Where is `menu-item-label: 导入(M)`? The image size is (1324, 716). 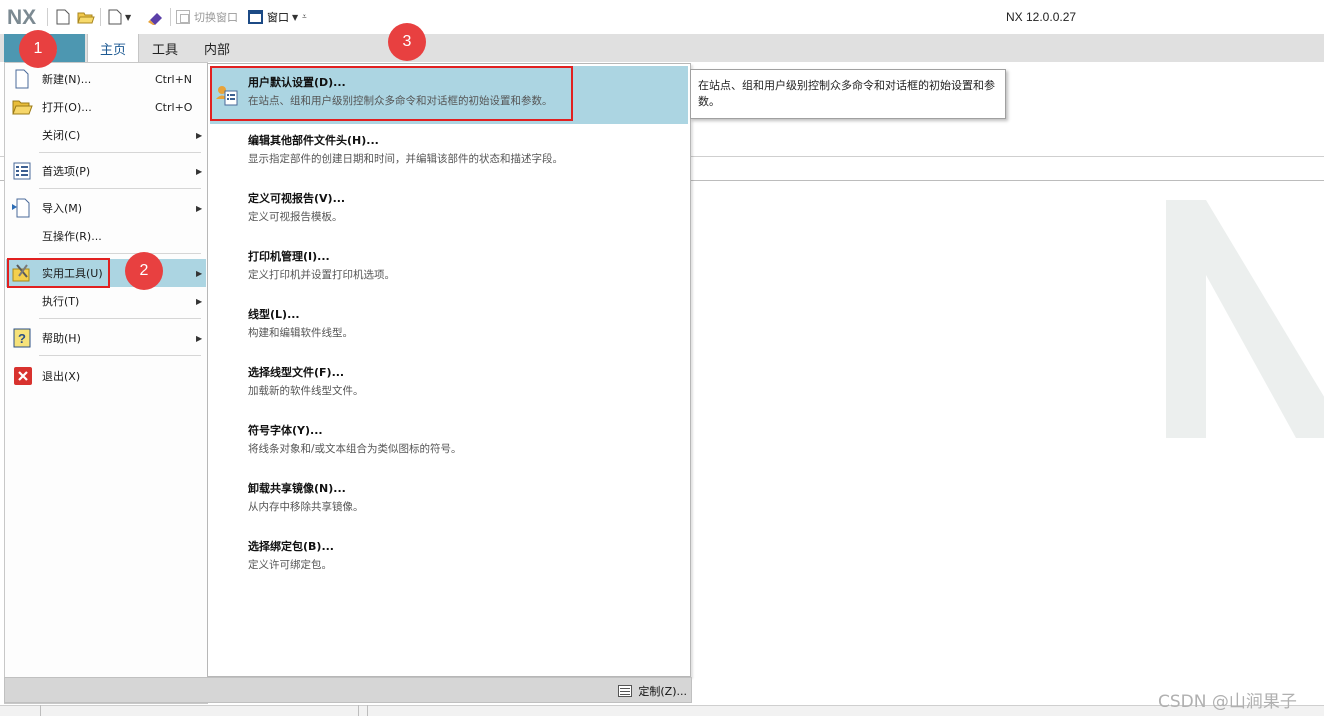
menu-item-label: 导入(M) is located at coordinates (62, 208).